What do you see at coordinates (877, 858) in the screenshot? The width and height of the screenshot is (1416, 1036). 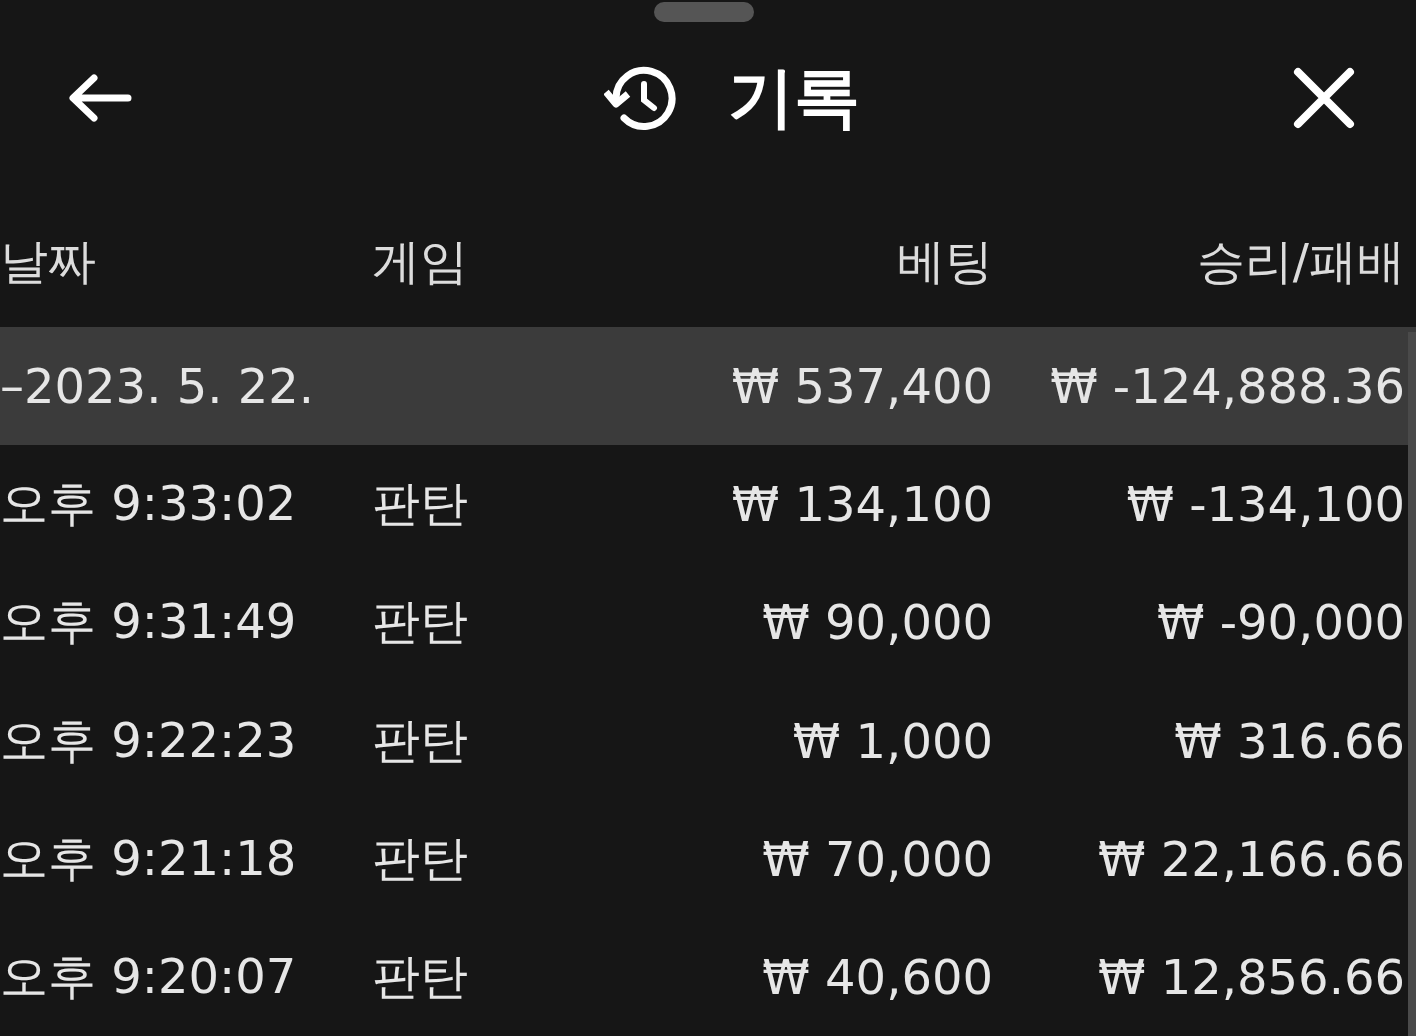 I see `bet-cell-text: ₩ 70,000` at bounding box center [877, 858].